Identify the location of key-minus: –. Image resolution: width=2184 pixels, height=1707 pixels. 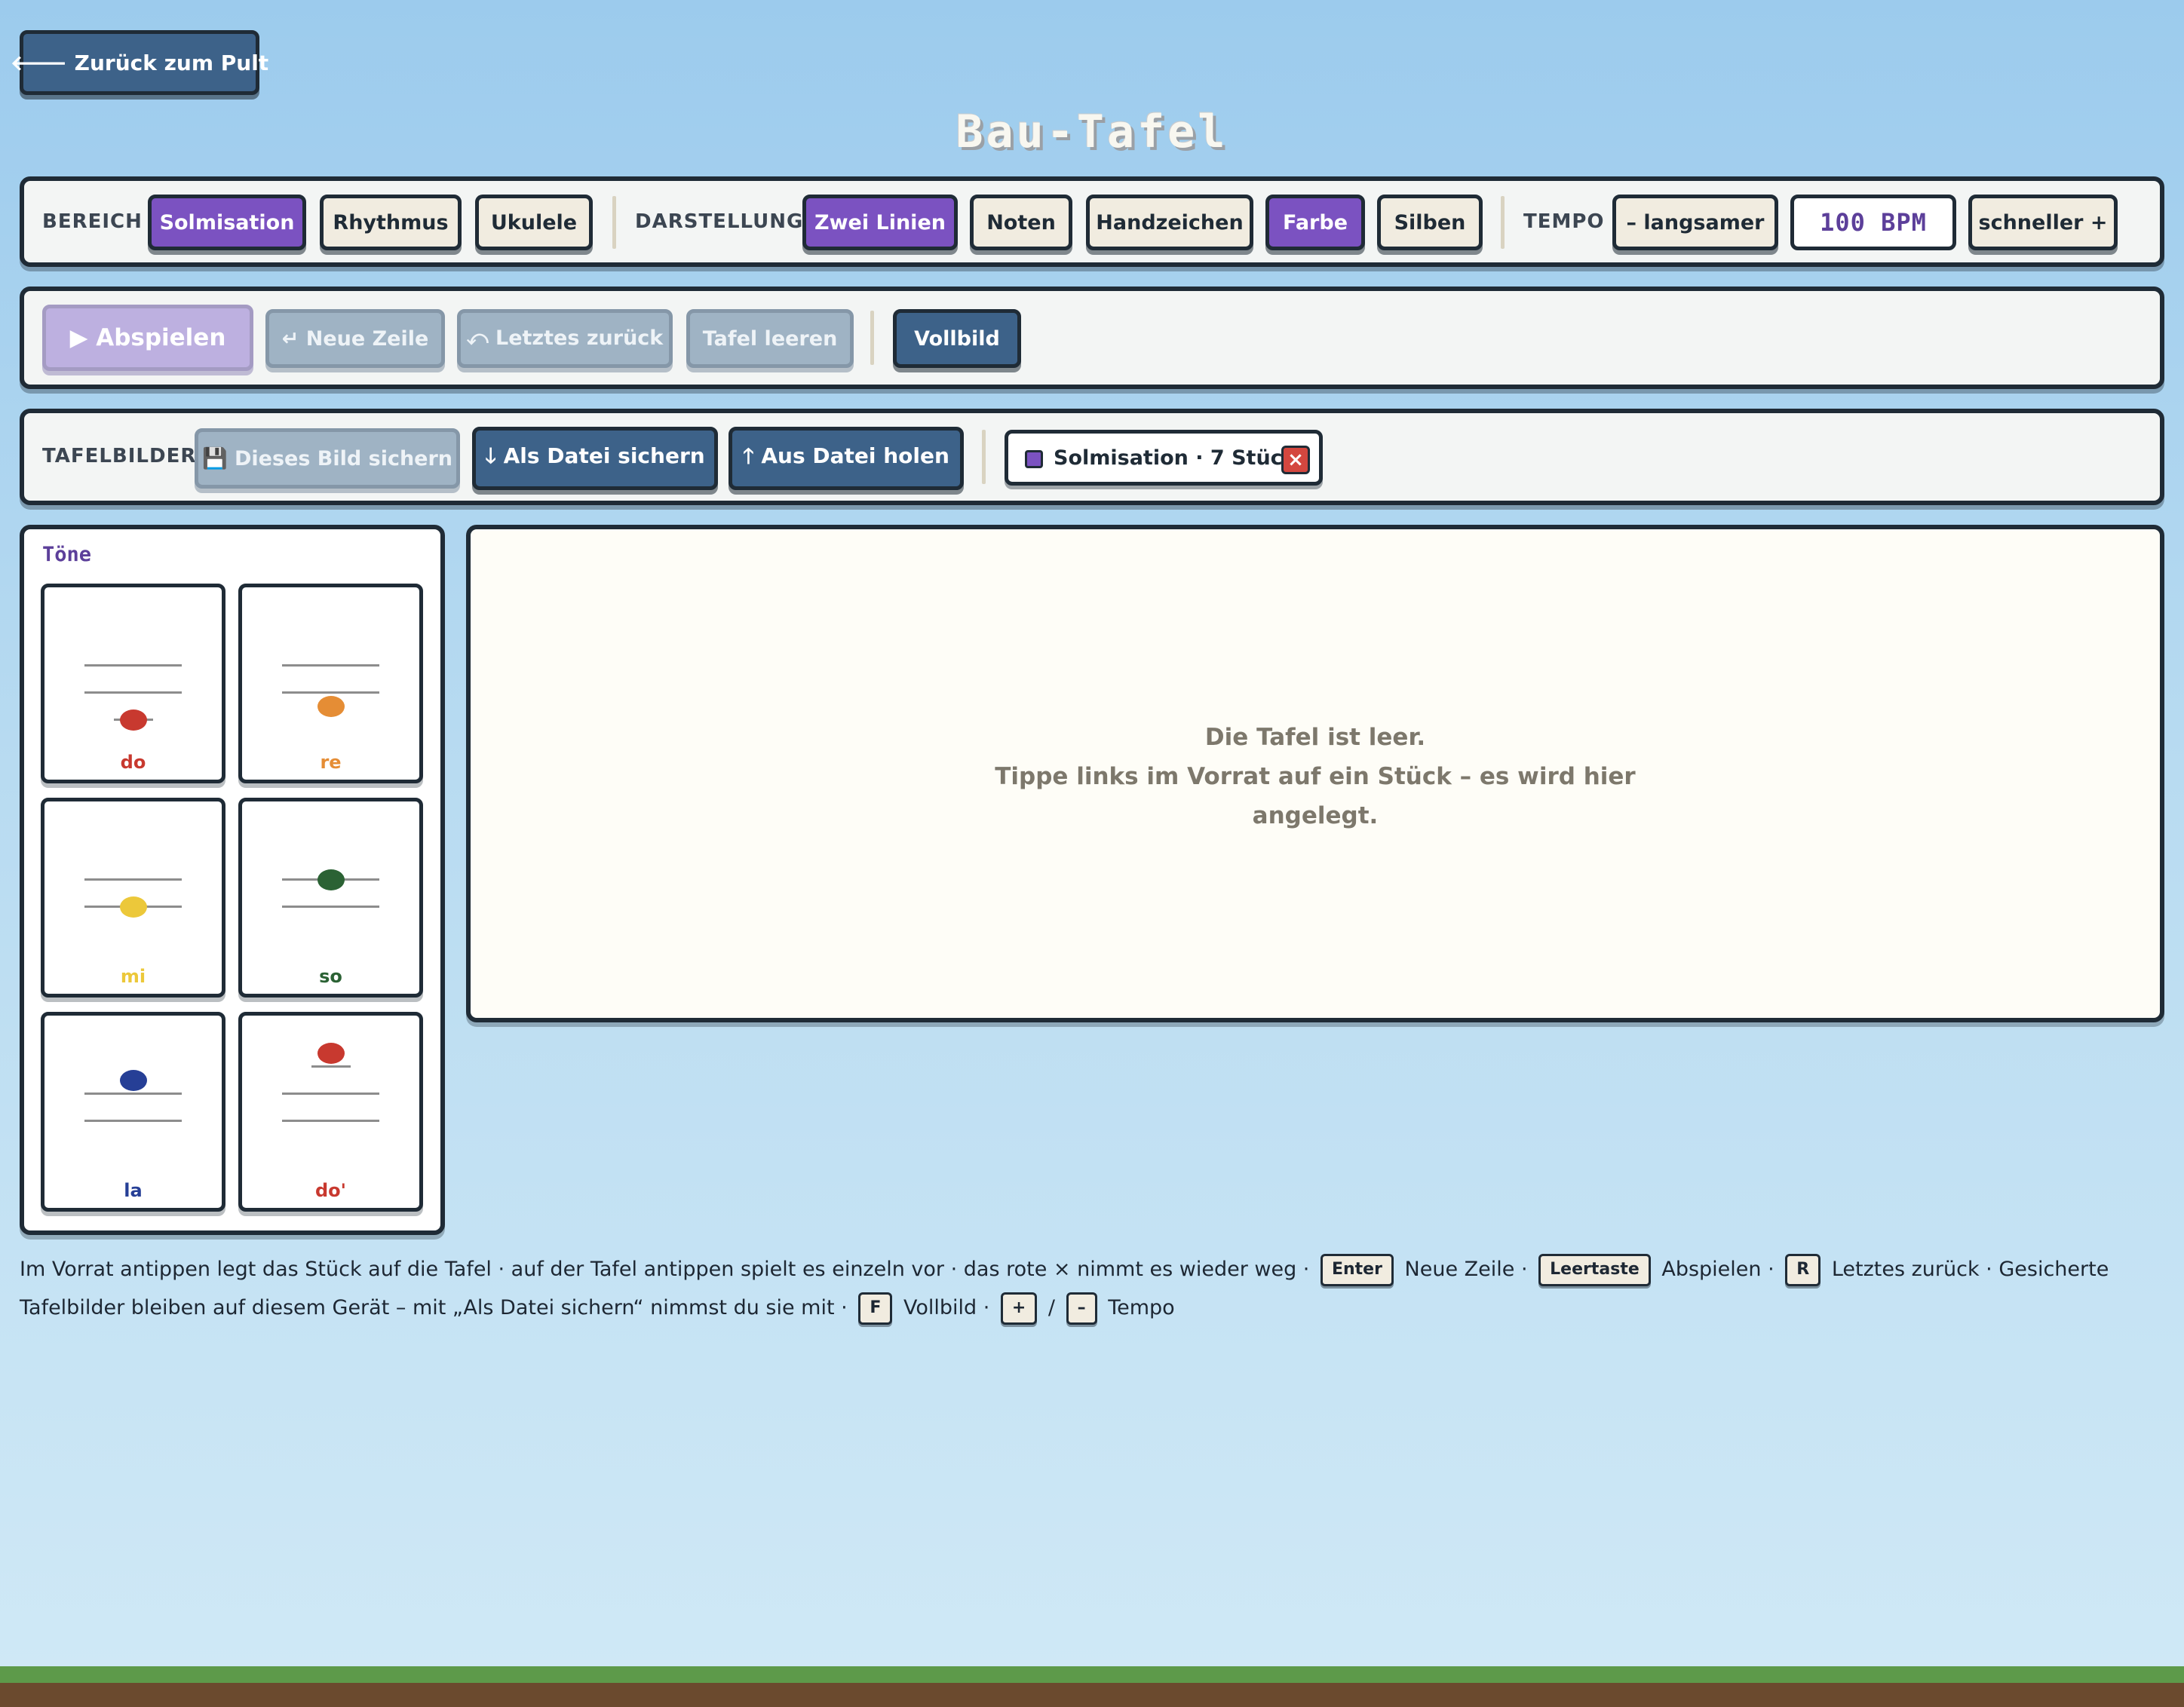
(1081, 1308).